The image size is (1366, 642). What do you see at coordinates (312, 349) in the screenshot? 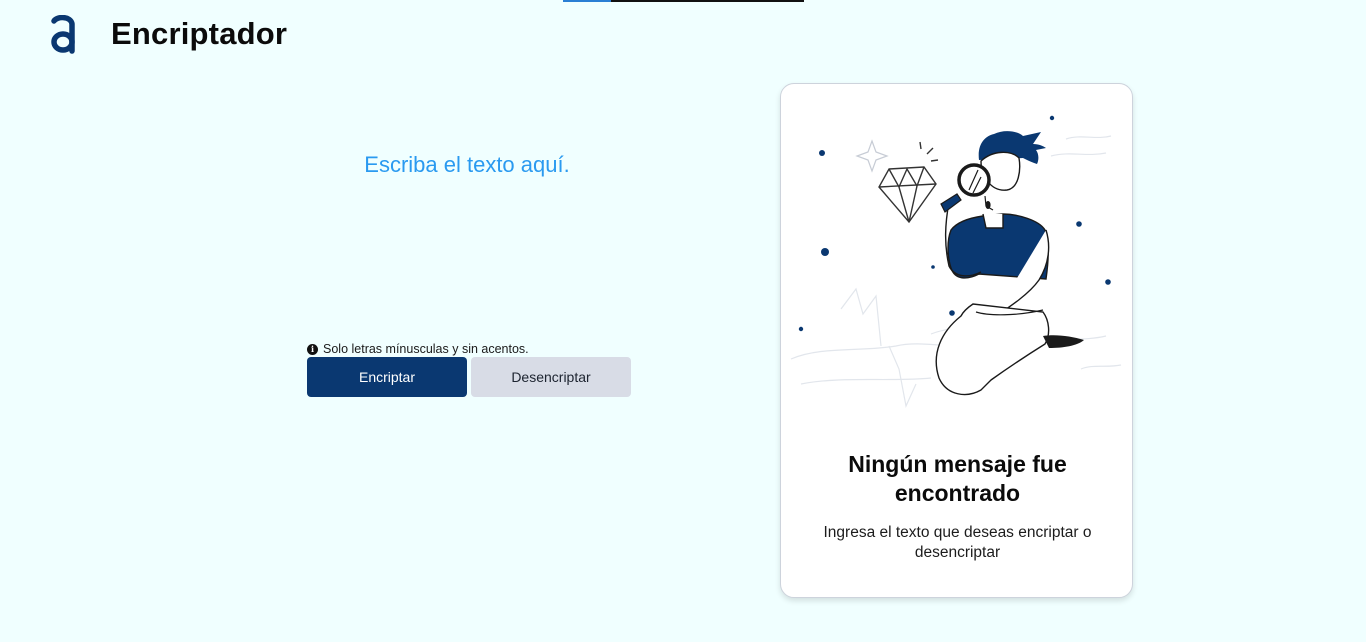
I see `info-icon: i` at bounding box center [312, 349].